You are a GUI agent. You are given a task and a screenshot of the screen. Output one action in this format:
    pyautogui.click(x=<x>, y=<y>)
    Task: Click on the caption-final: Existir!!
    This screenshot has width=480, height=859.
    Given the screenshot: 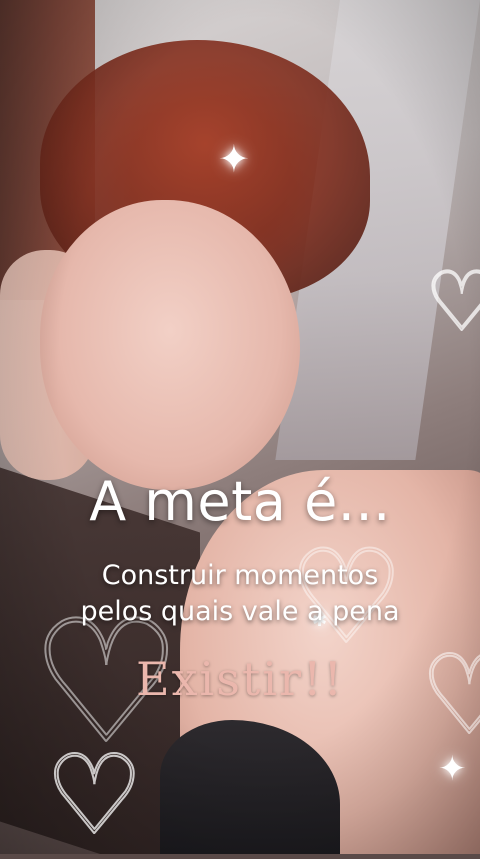 What is the action you would take?
    pyautogui.click(x=240, y=679)
    